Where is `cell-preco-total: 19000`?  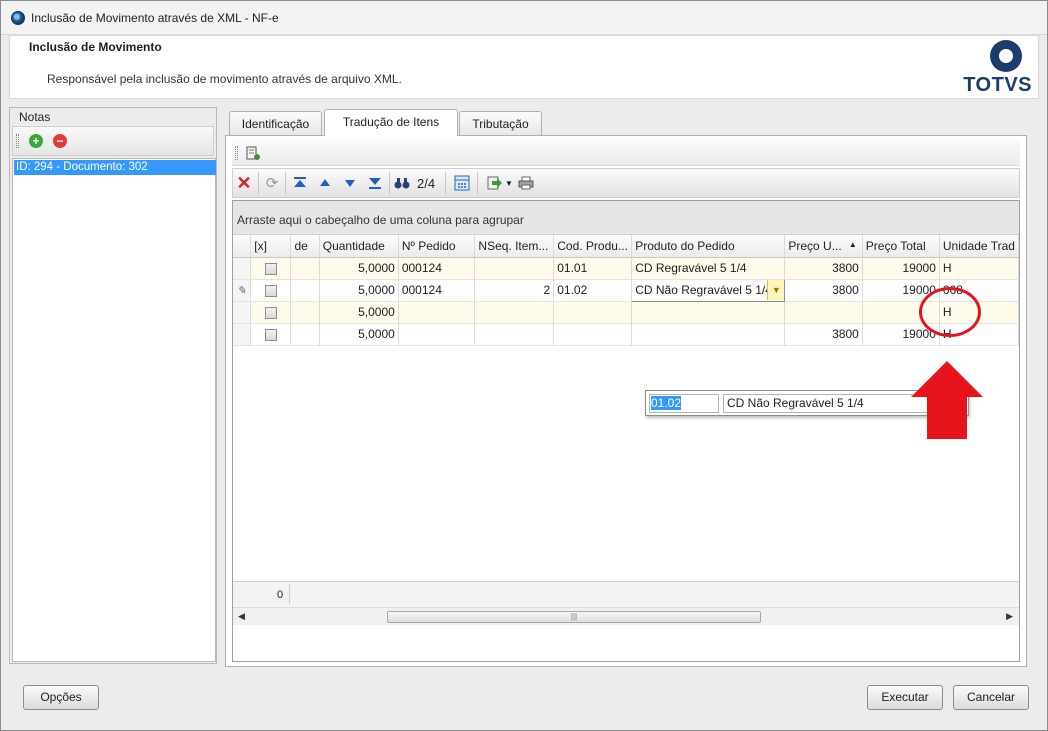 cell-preco-total: 19000 is located at coordinates (901, 268).